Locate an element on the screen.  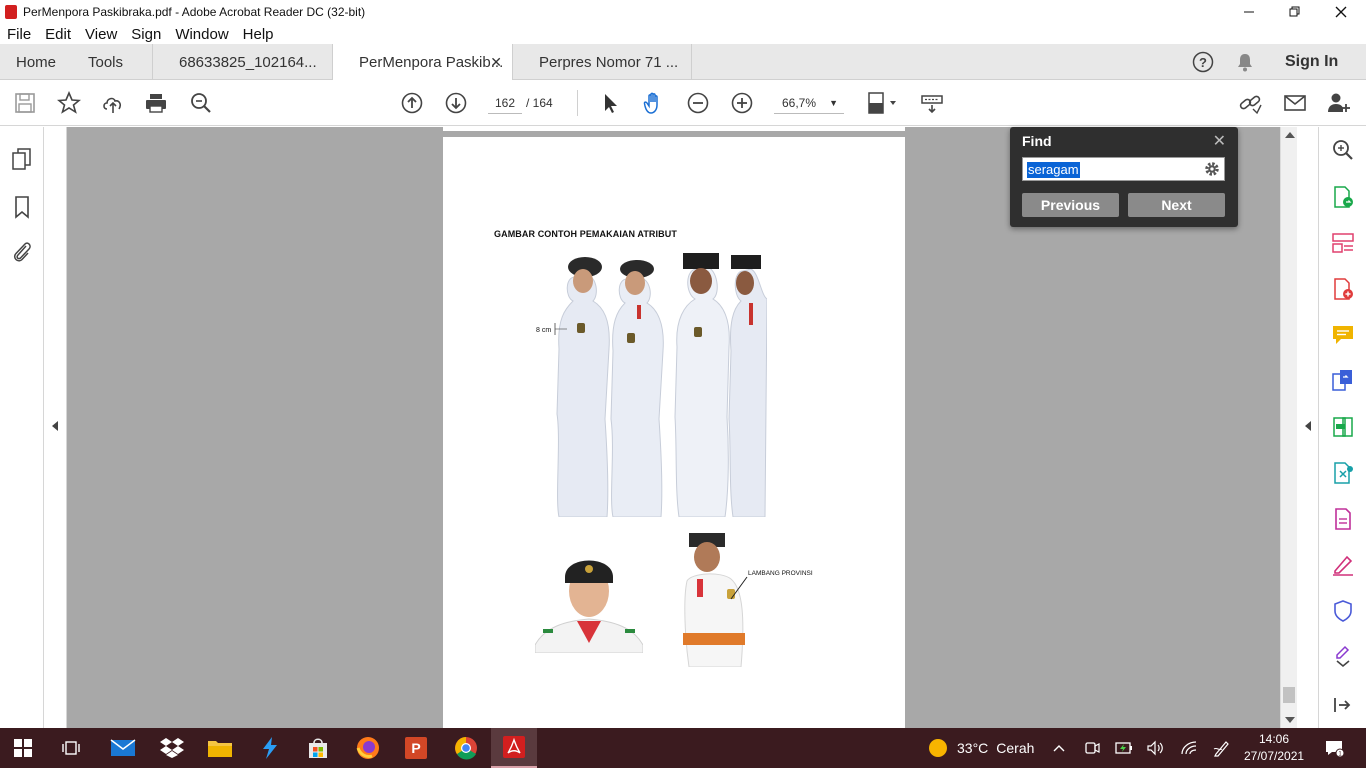
add-user-button is located at coordinates (1339, 103).